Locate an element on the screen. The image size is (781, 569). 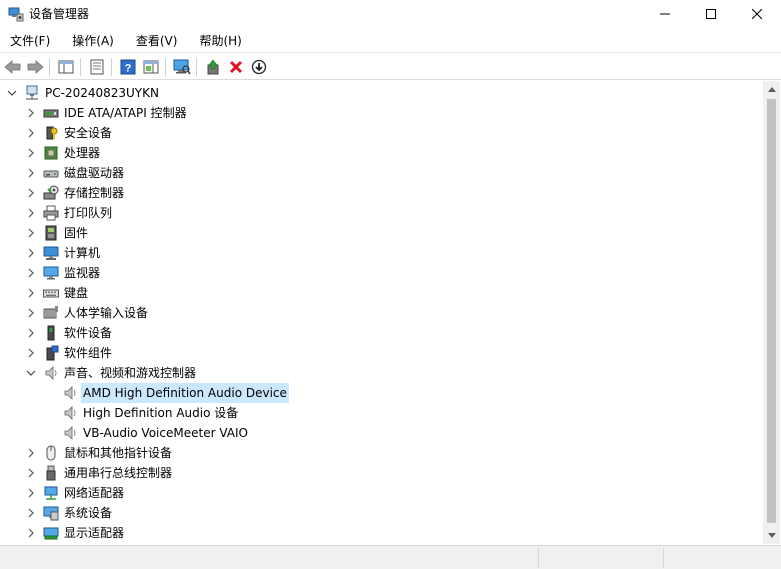
device-manager-app-icon is located at coordinates (16, 14).